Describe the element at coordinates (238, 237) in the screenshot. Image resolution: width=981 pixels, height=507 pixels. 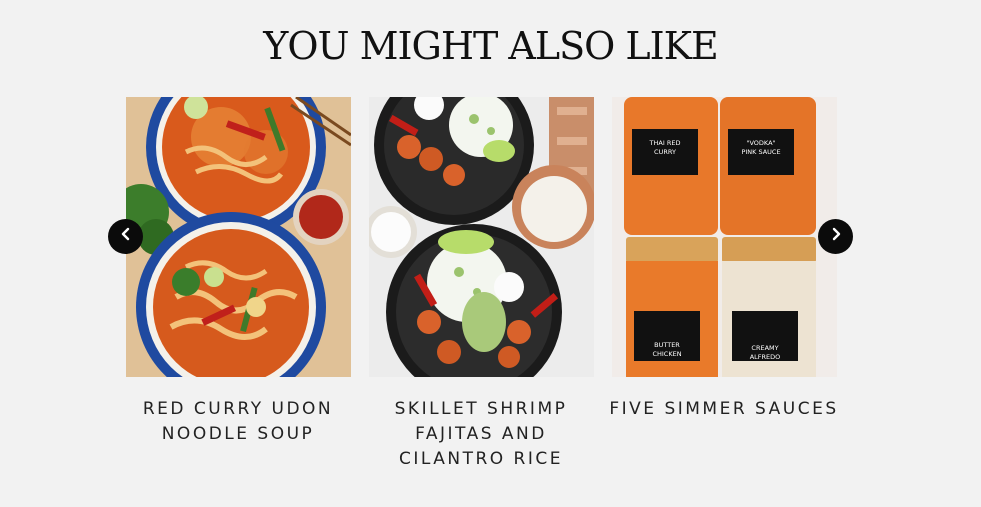
I see `red-curry-udon-photo` at that location.